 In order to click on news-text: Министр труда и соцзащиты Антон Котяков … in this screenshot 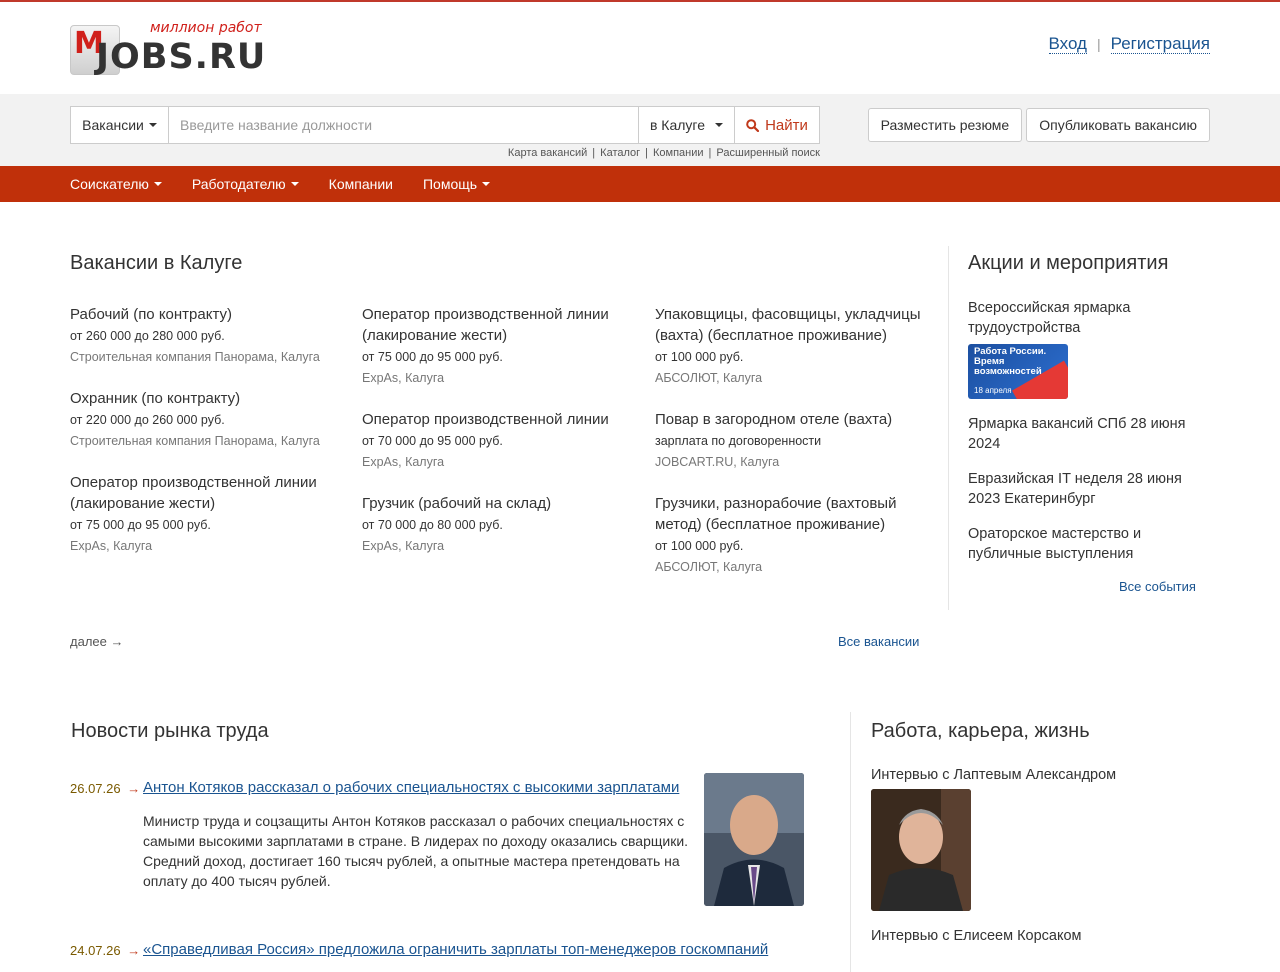, I will do `click(416, 851)`.